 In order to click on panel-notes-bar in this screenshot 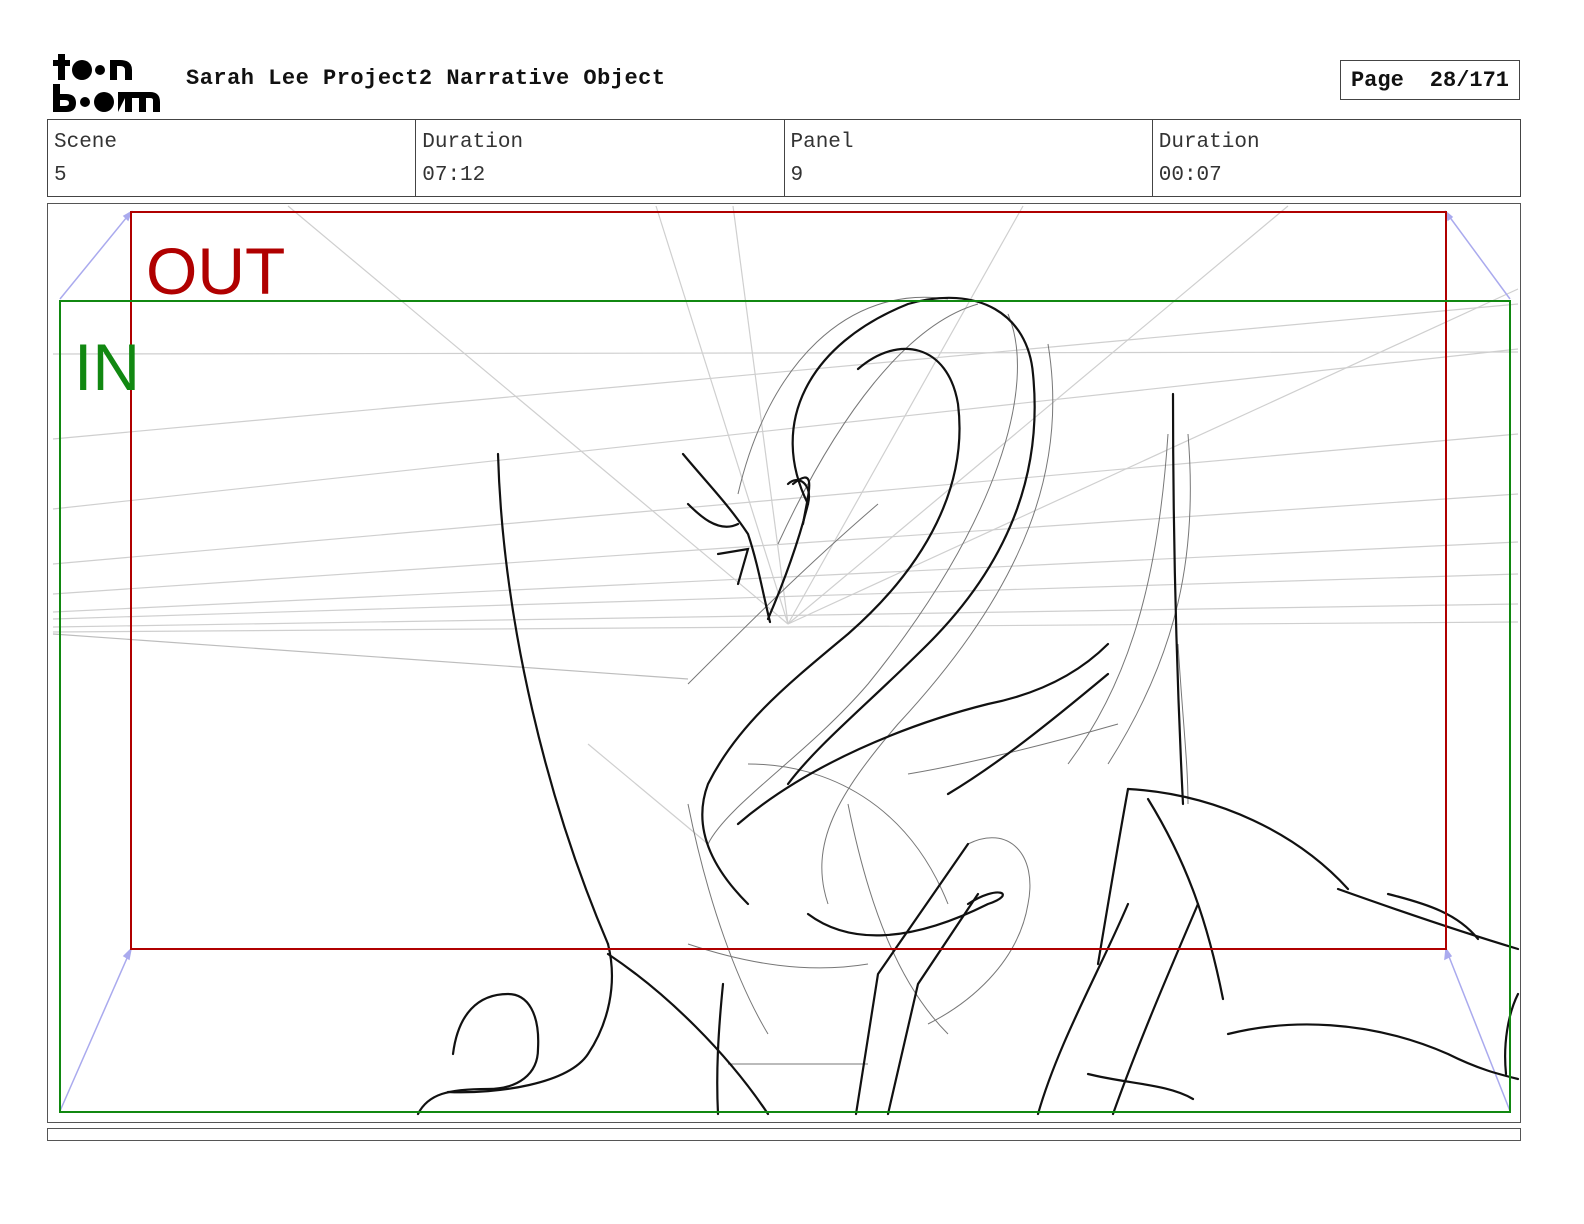, I will do `click(784, 1134)`.